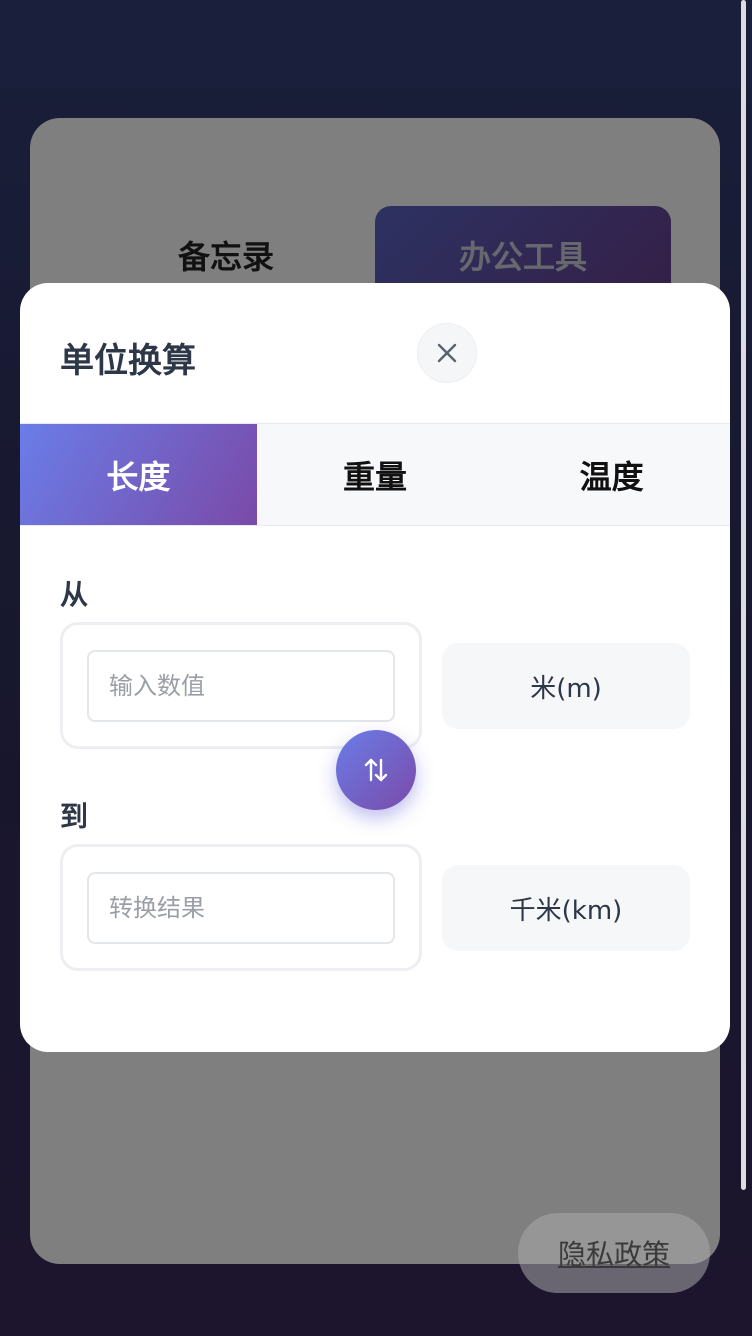 The image size is (752, 1336). What do you see at coordinates (241, 686) in the screenshot?
I see `from-value-input` at bounding box center [241, 686].